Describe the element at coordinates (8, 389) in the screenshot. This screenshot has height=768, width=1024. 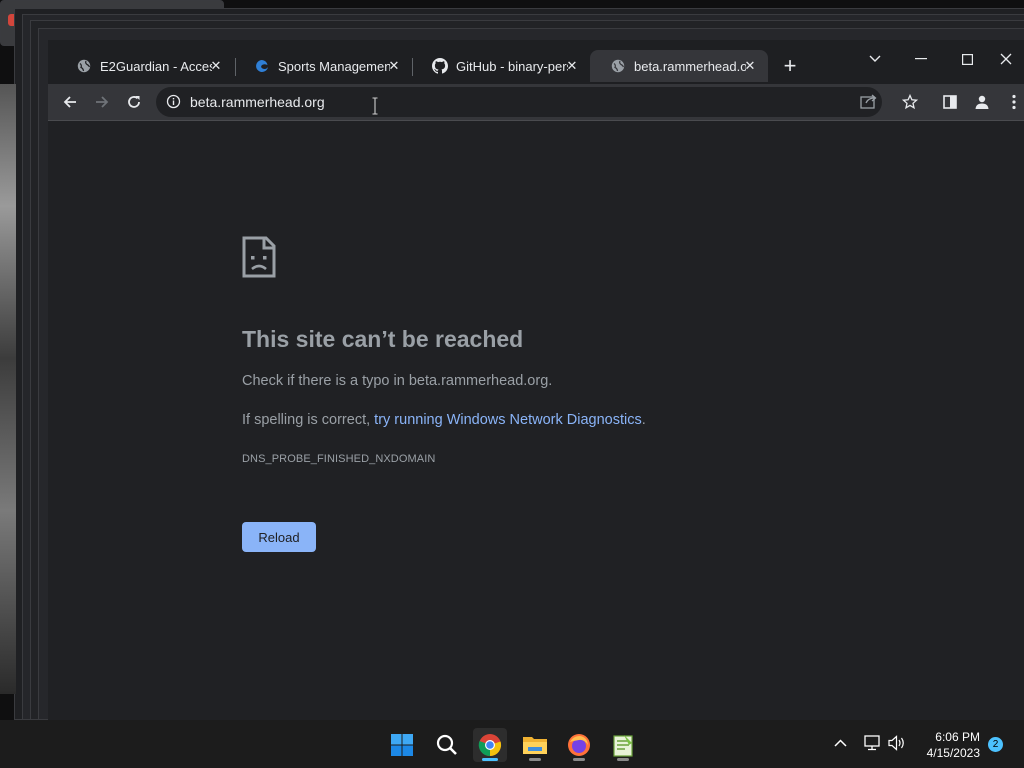
I see `background-image` at that location.